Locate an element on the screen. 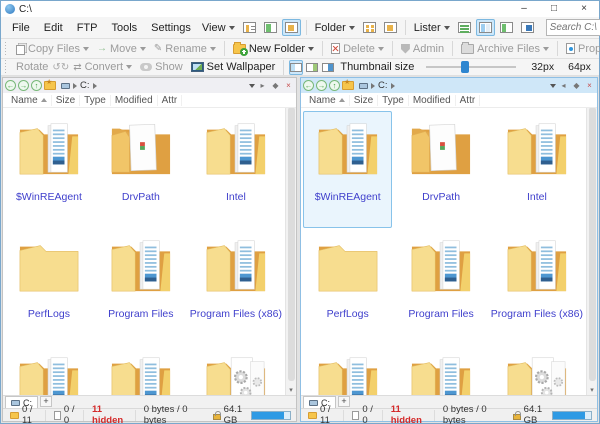 The image size is (600, 424). expand-pane-button: ▸ is located at coordinates (262, 85).